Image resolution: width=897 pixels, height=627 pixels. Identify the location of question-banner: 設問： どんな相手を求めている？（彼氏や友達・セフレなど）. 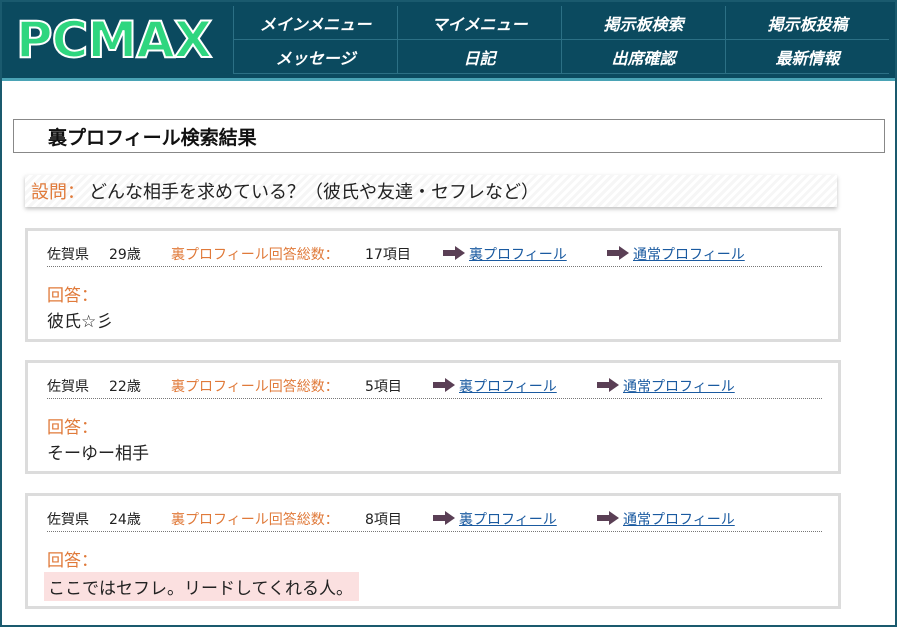
(431, 191).